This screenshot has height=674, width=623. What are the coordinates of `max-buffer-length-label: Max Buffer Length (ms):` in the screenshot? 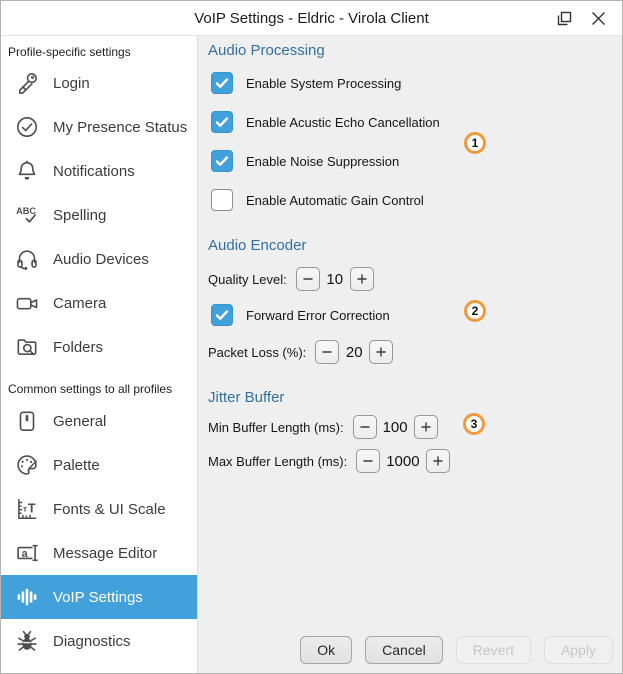 It's located at (278, 461).